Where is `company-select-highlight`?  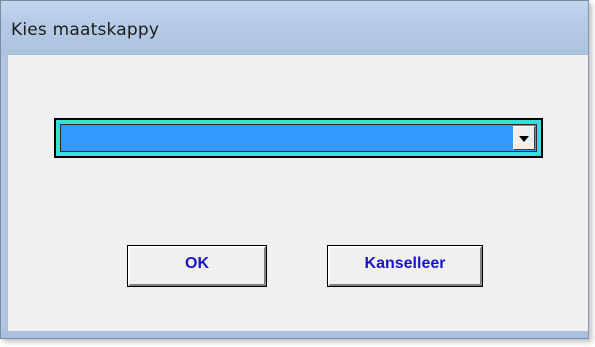 company-select-highlight is located at coordinates (298, 138).